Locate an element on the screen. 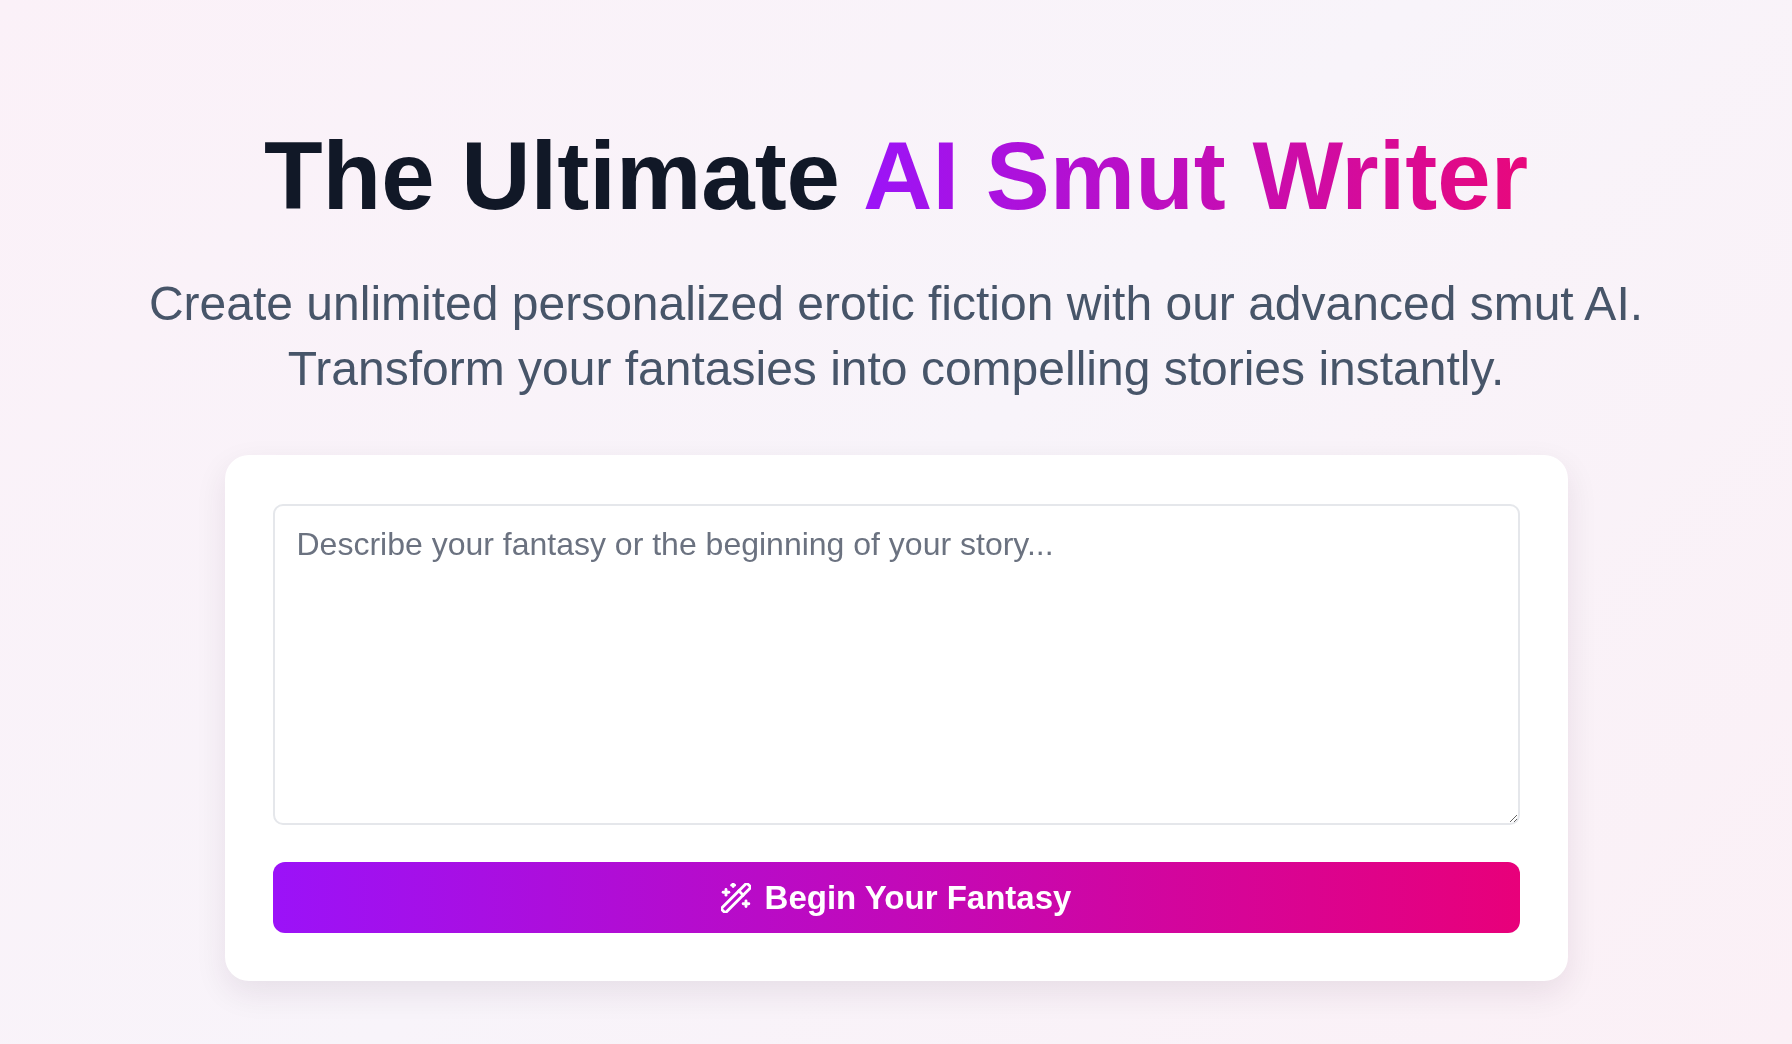 The height and width of the screenshot is (1044, 1792). page-subtitle: Create unlimited personalized erotic fiction with our advanced smut AI. Transform your fantasies into compelling stories instantly. is located at coordinates (896, 336).